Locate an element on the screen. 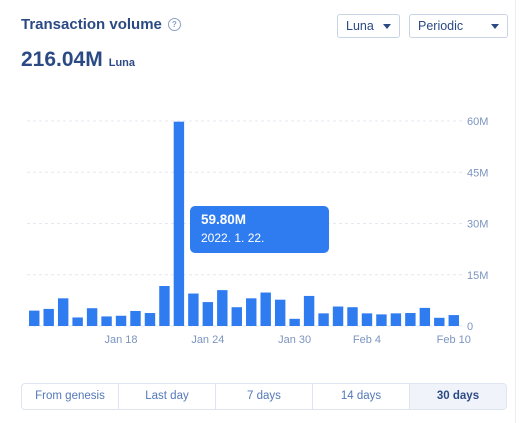  tooltip-date: 2022. 1. 22. is located at coordinates (233, 238).